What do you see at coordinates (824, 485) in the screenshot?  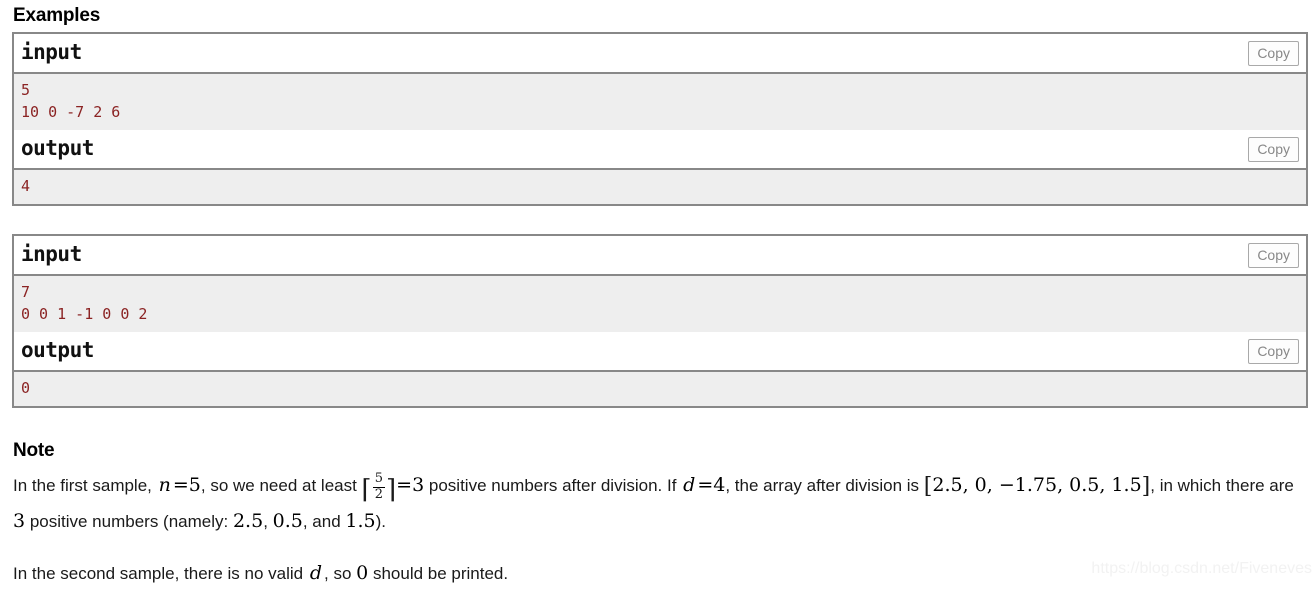 I see `note-text-1d: , the array after division is` at bounding box center [824, 485].